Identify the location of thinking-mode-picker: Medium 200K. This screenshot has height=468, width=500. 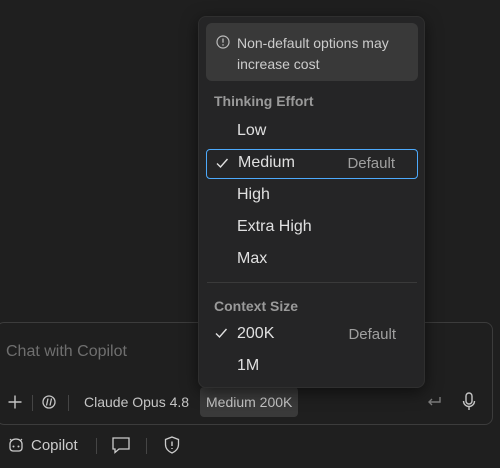
(249, 402).